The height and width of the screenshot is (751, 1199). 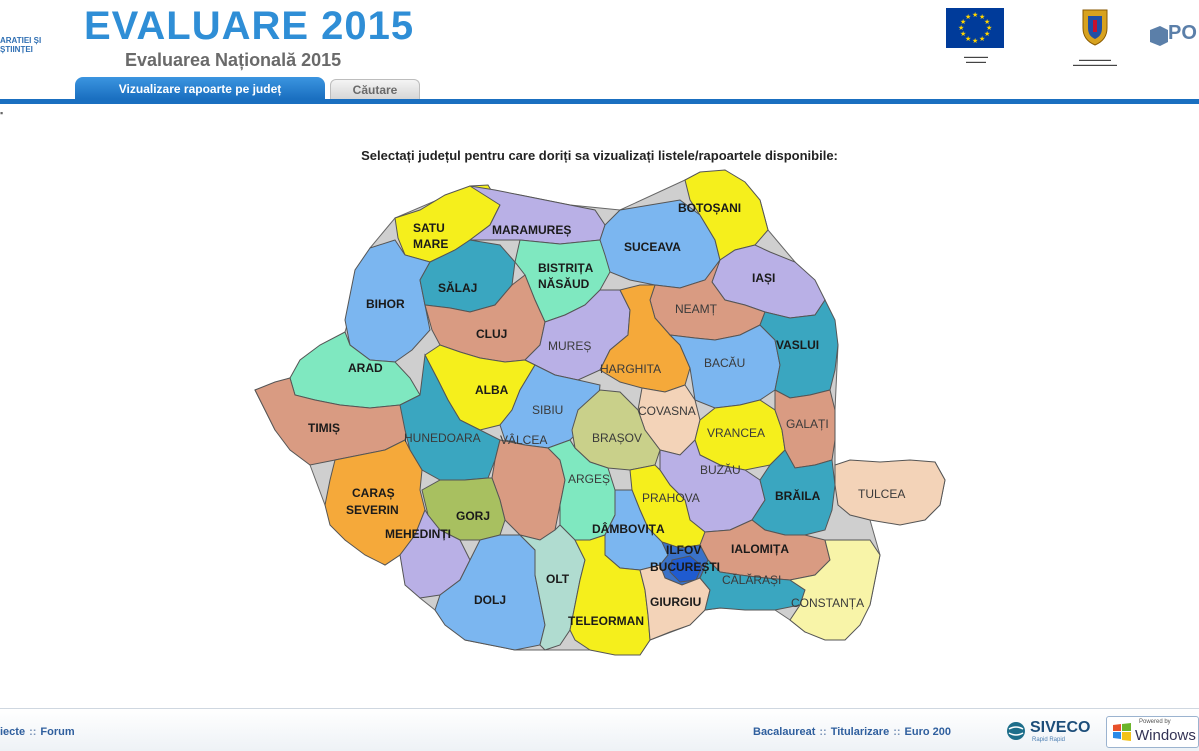 What do you see at coordinates (807, 424) in the screenshot?
I see `county-label-galati: GALAȚI` at bounding box center [807, 424].